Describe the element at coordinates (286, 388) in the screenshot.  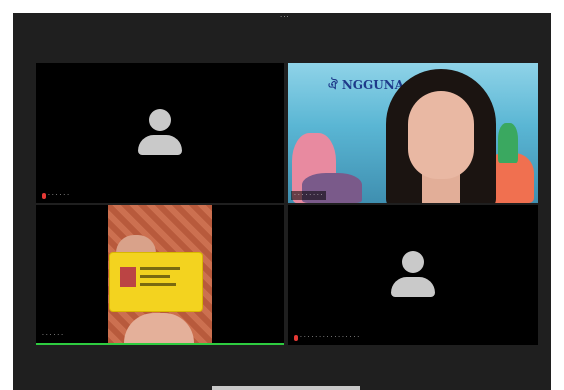
I see `bottom-toolbar-edge` at that location.